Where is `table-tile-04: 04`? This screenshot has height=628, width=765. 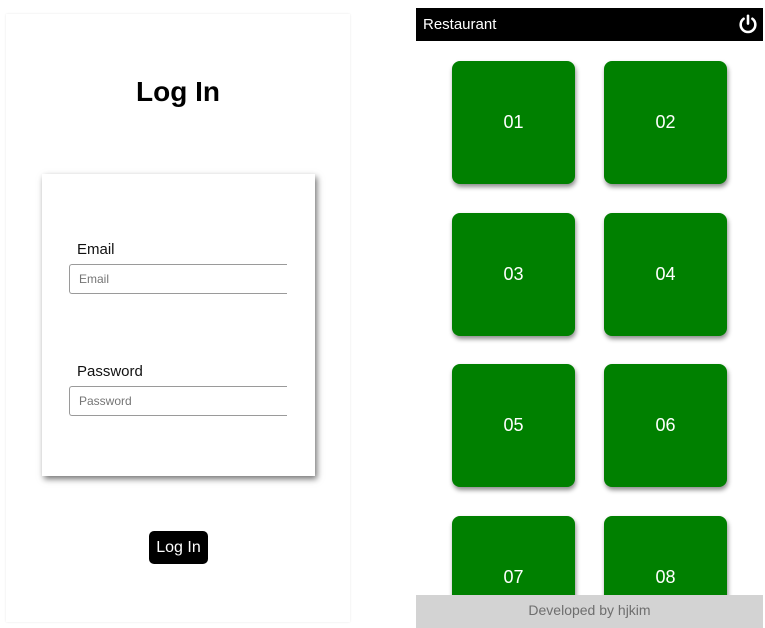 table-tile-04: 04 is located at coordinates (665, 274).